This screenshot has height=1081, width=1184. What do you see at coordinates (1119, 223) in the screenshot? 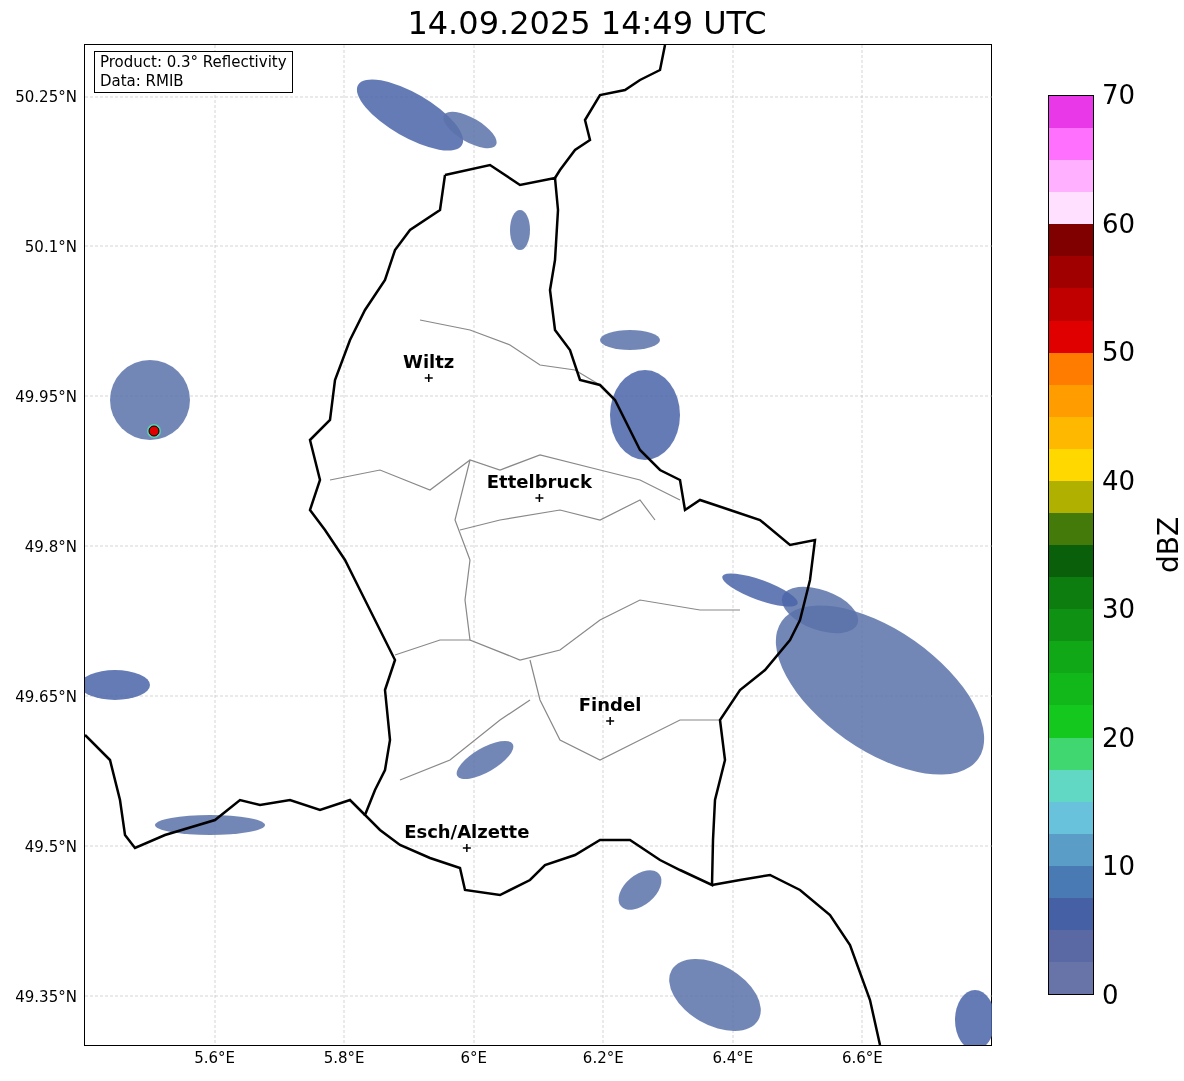
I see `colorbar-tick-label: 60` at bounding box center [1119, 223].